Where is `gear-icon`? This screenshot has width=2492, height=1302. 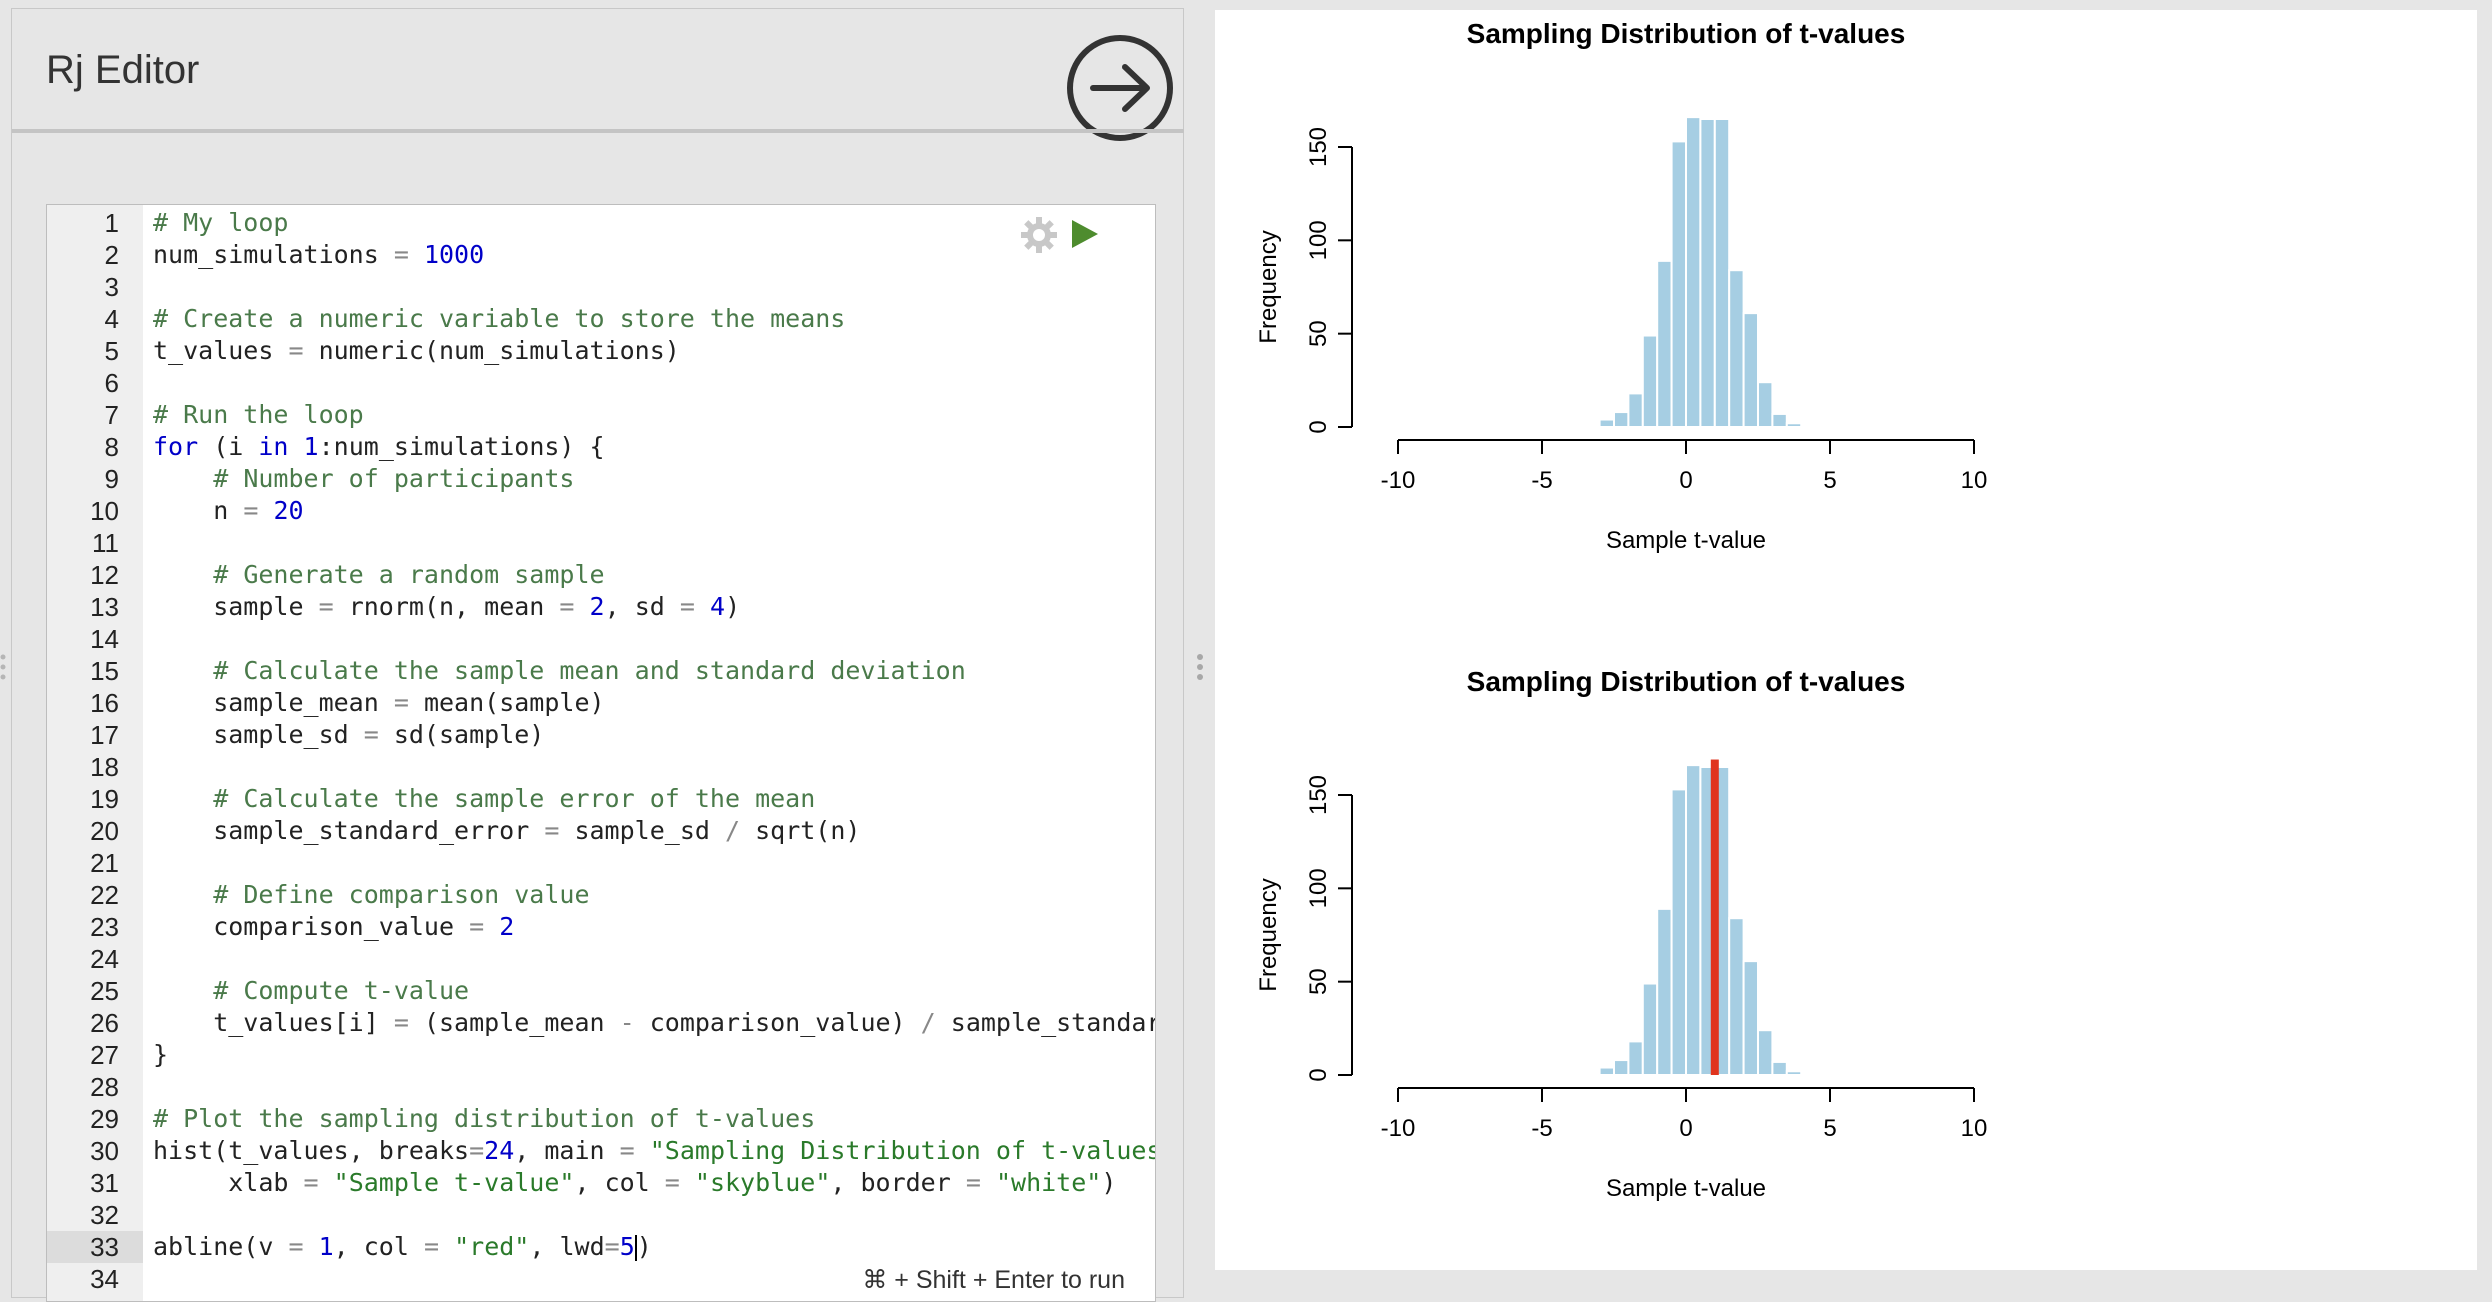
gear-icon is located at coordinates (1039, 235).